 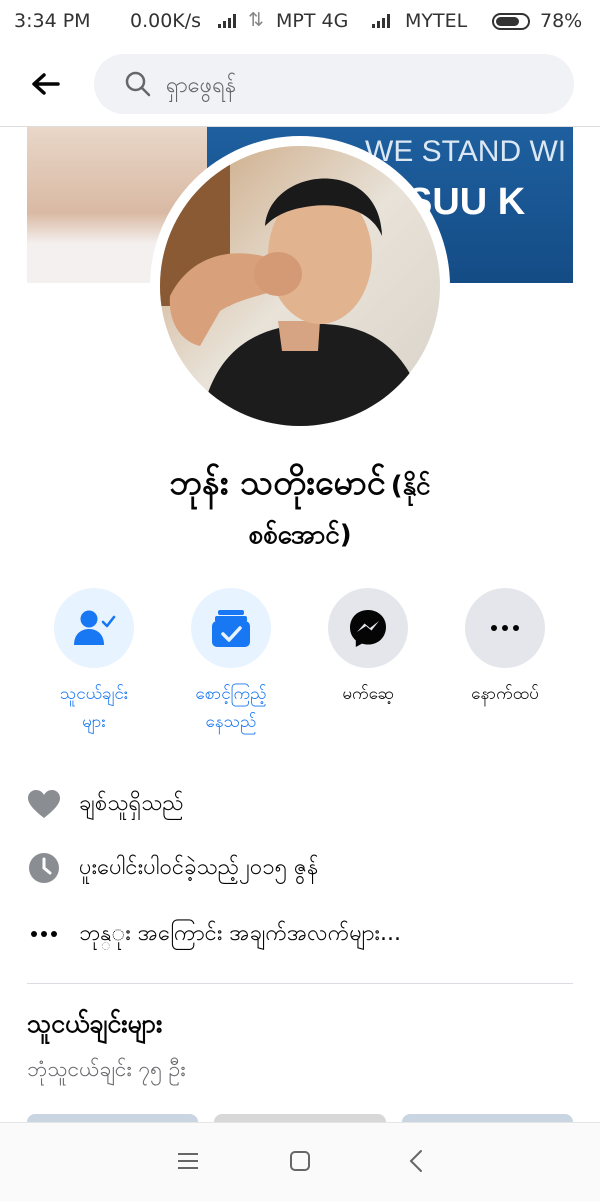 I want to click on battery-icon, so click(x=511, y=21).